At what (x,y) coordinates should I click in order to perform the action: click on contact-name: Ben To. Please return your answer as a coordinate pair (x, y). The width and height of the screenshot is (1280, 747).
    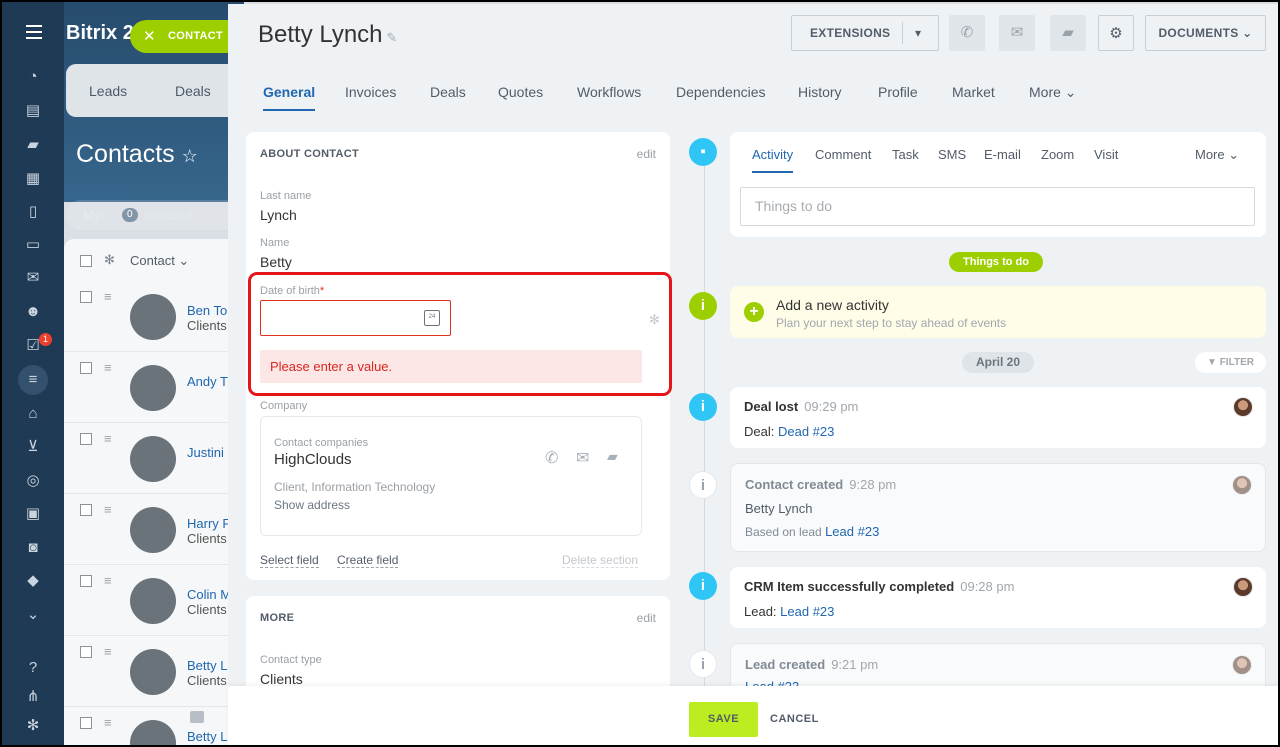
    Looking at the image, I should click on (207, 310).